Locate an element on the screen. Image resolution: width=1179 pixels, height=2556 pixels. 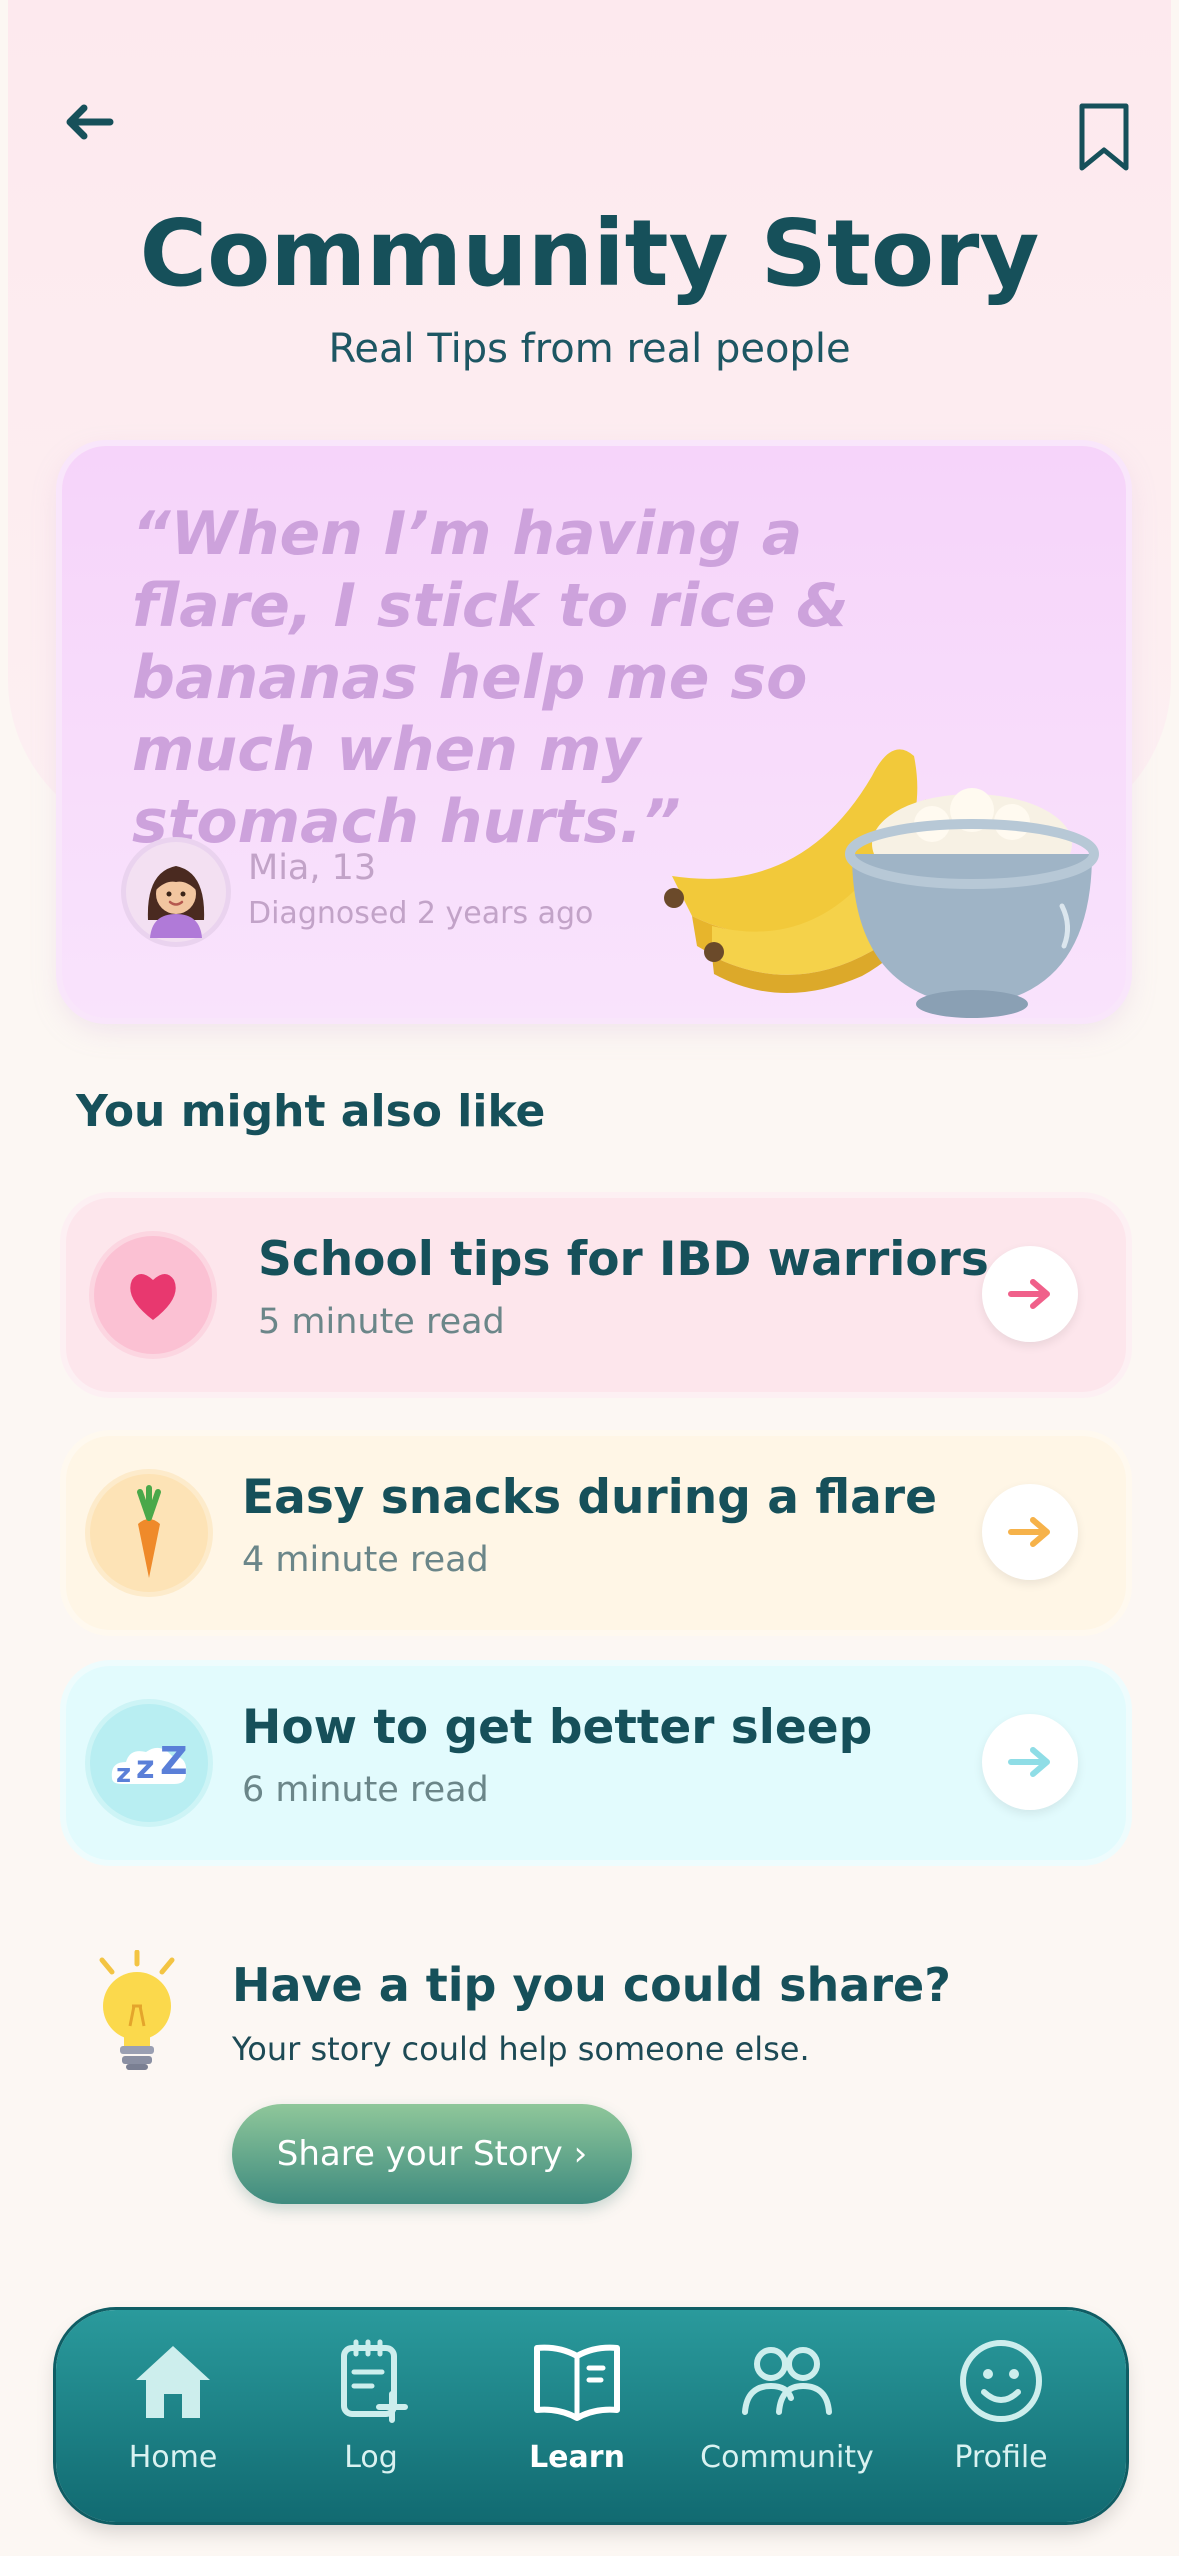
carrot-icon is located at coordinates (149, 1531).